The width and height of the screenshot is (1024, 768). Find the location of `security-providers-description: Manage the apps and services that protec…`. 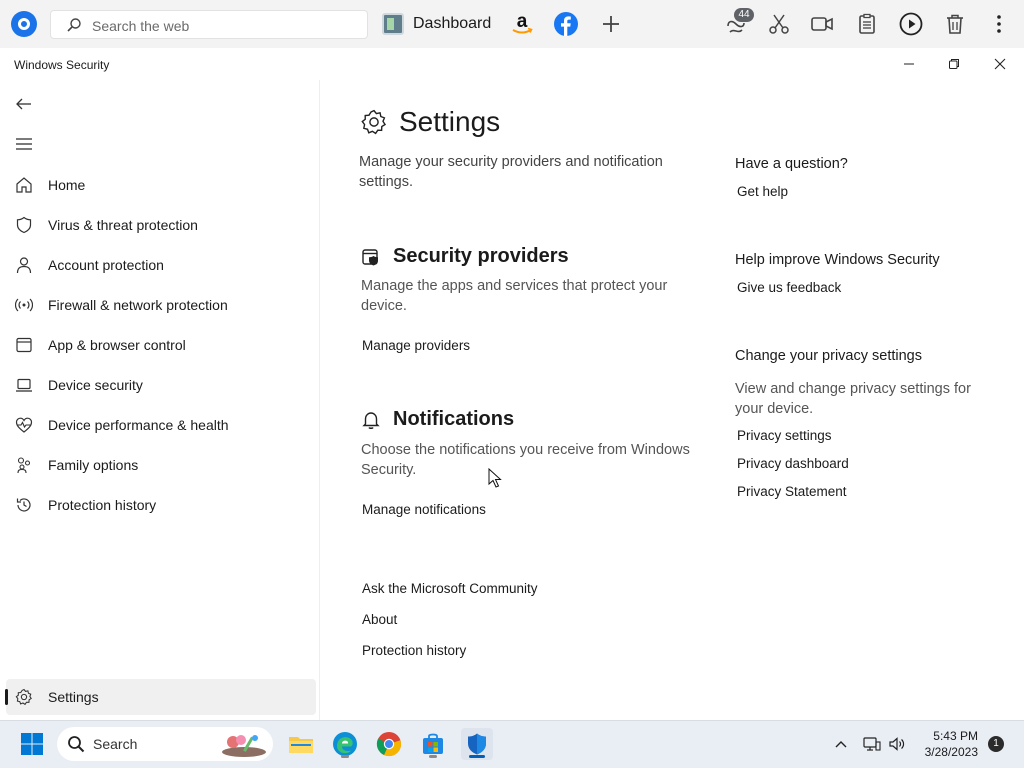

security-providers-description: Manage the apps and services that protec… is located at coordinates (514, 296).